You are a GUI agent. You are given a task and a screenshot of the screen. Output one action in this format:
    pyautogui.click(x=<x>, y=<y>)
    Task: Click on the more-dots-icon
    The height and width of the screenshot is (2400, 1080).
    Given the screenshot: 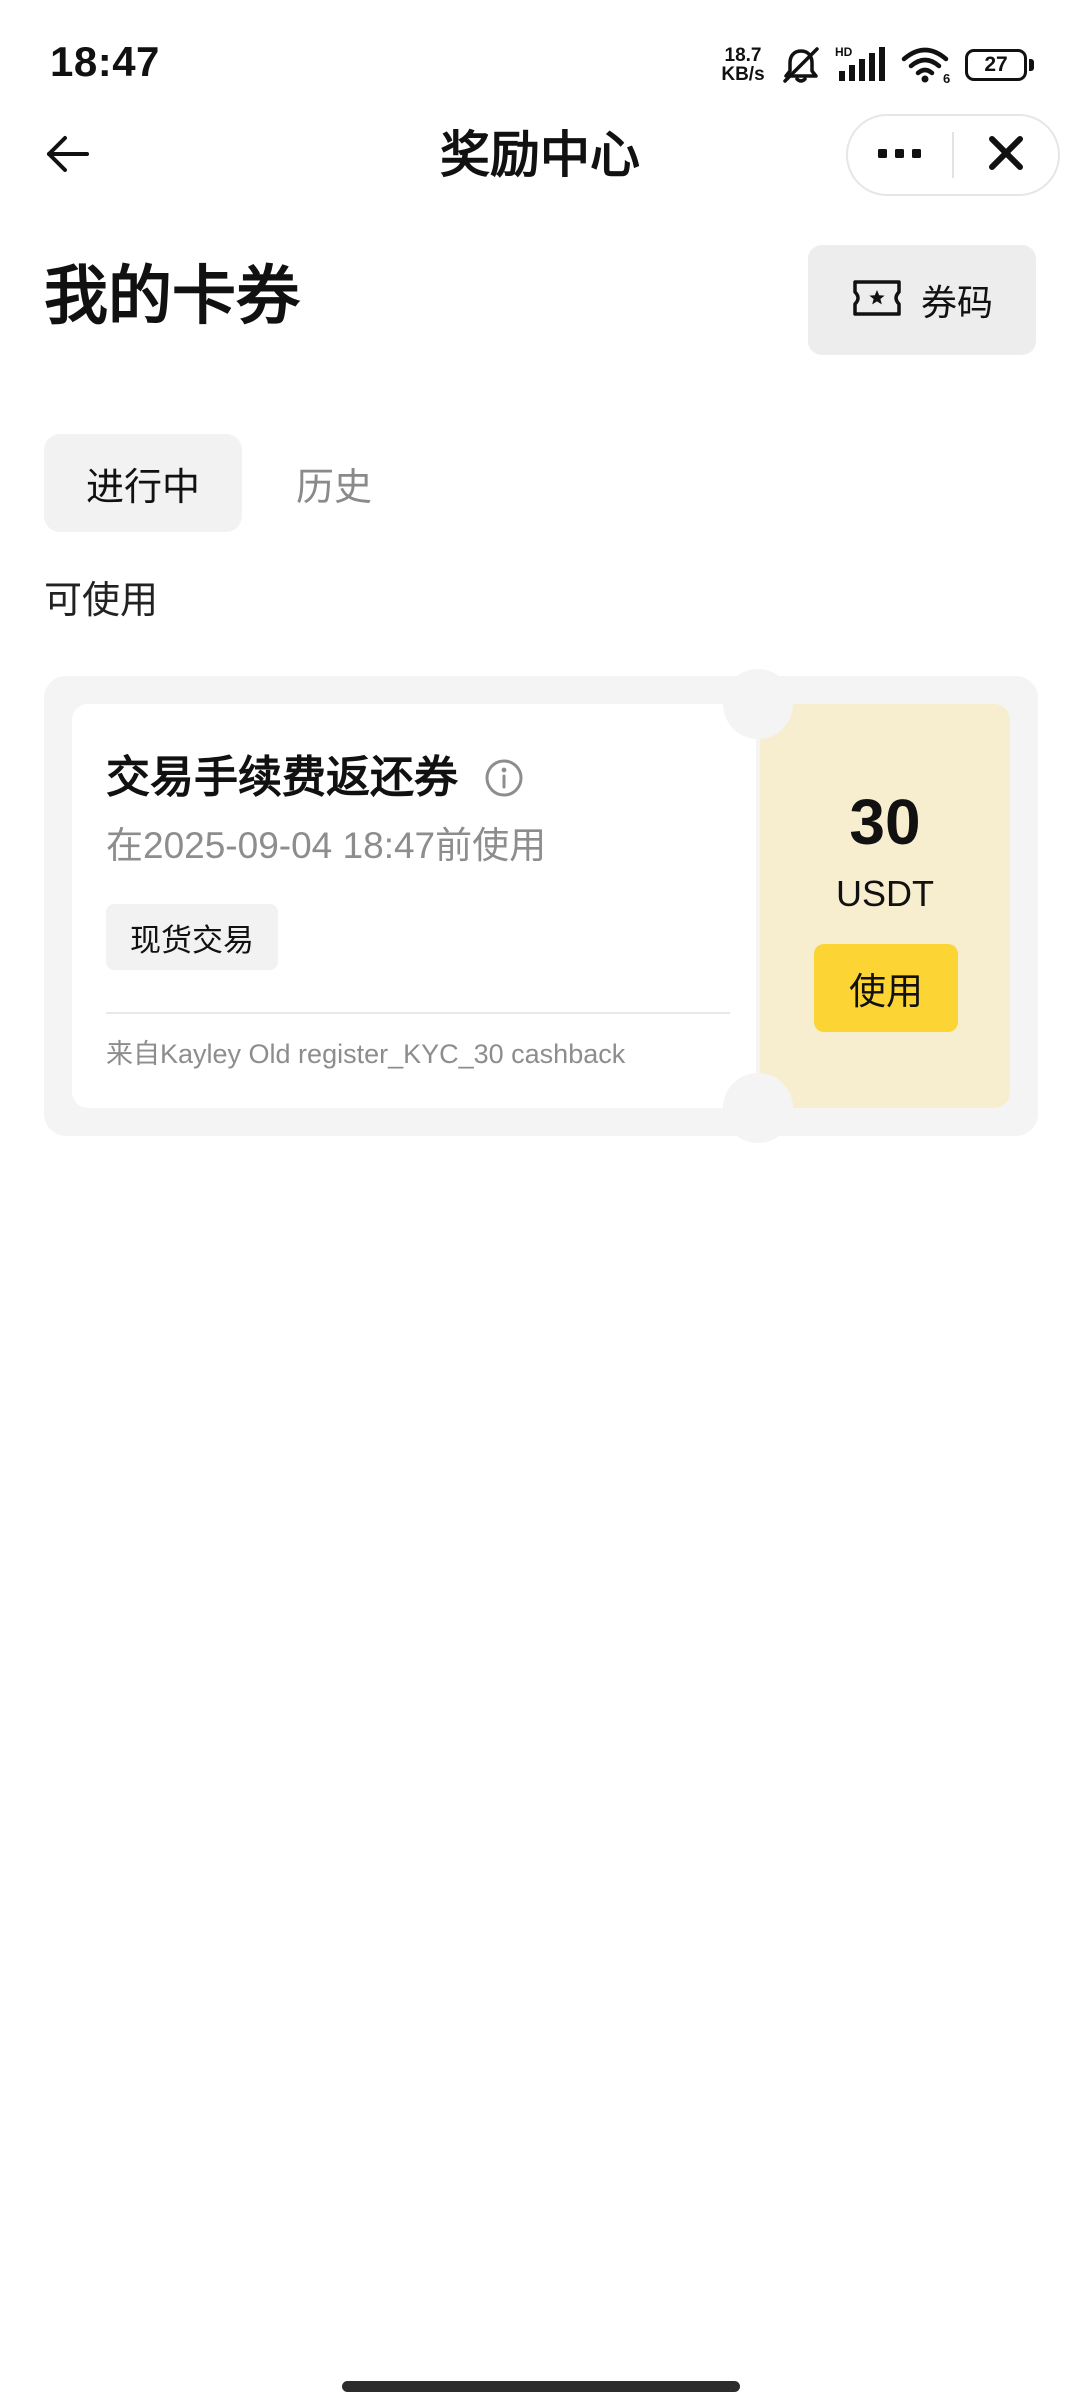 What is the action you would take?
    pyautogui.click(x=900, y=155)
    